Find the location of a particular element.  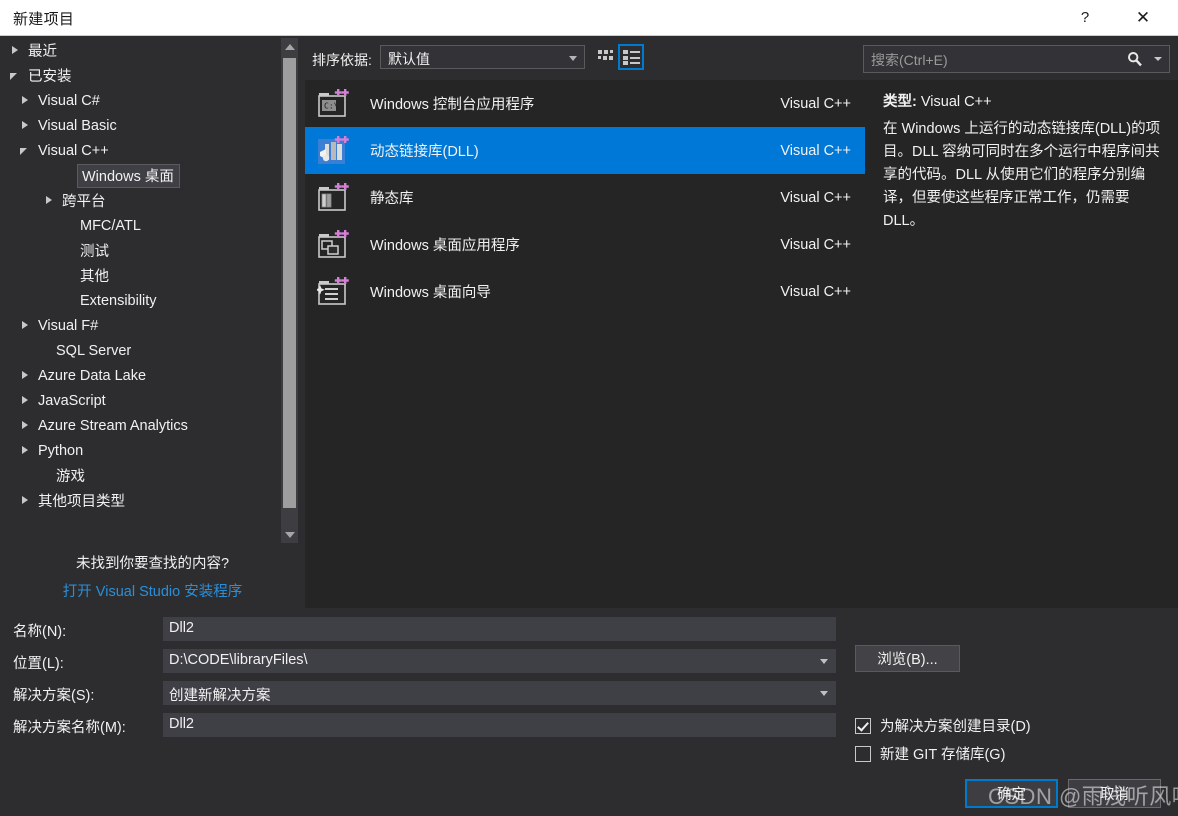

tree-scrollbar is located at coordinates (289, 290).